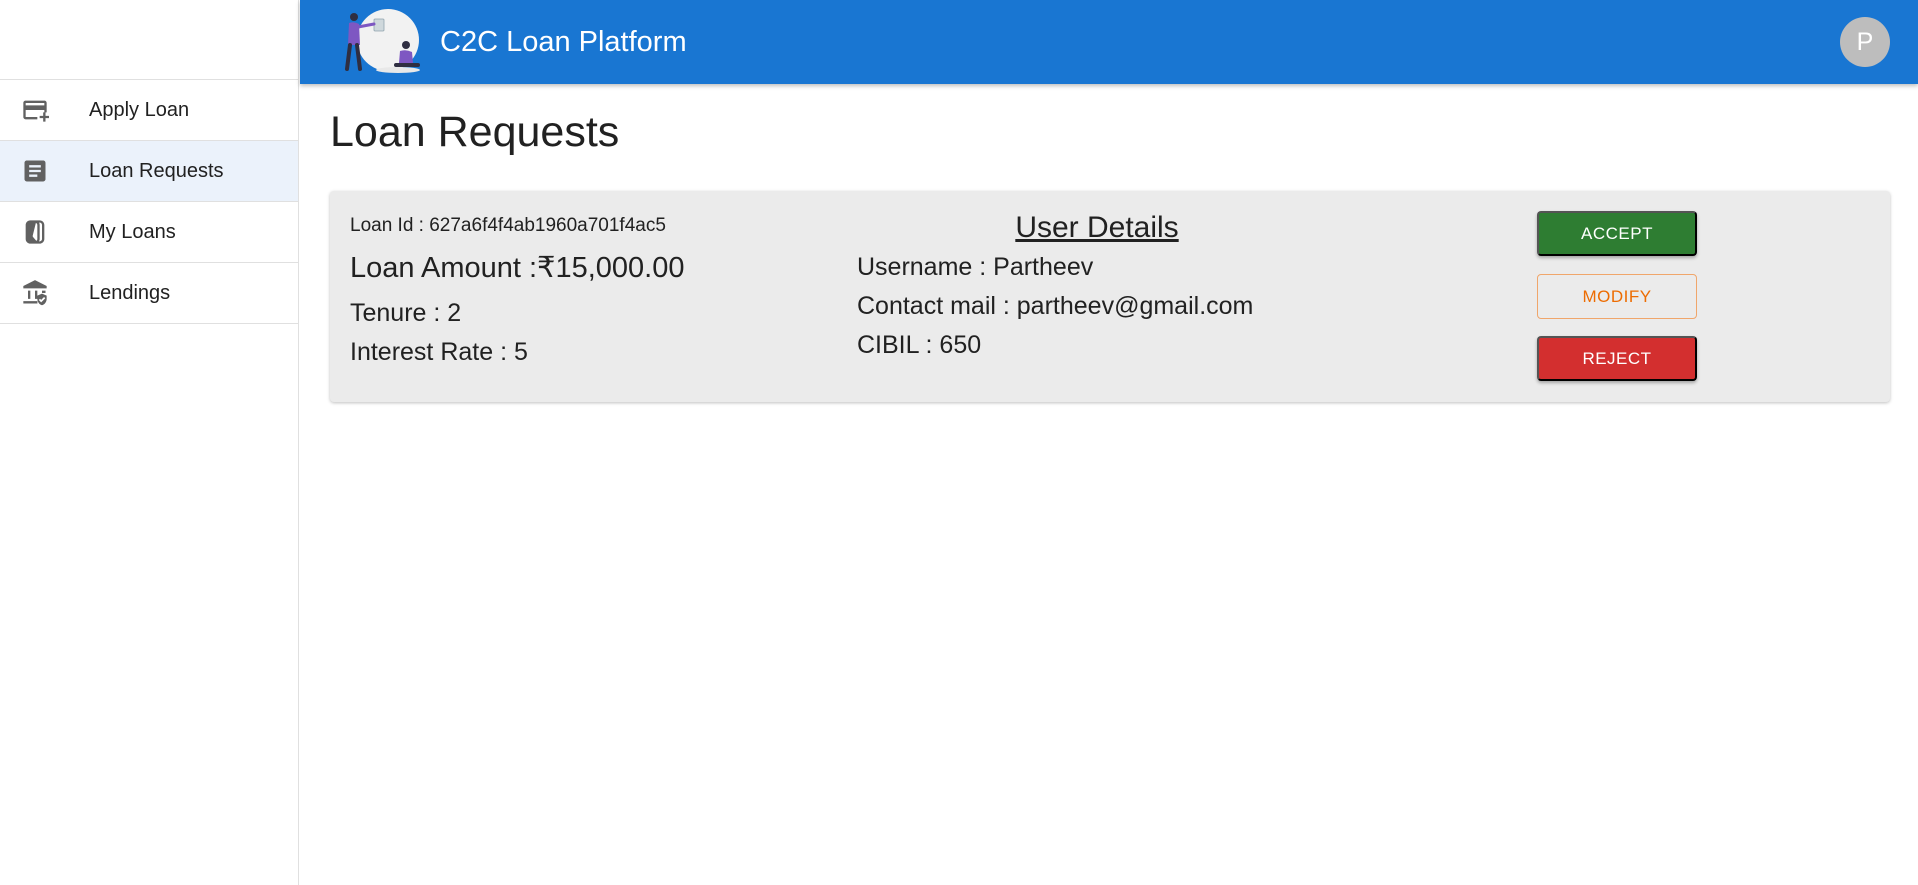 The image size is (1918, 885). What do you see at coordinates (919, 345) in the screenshot?
I see `cibil-score: CIBIL : 650` at bounding box center [919, 345].